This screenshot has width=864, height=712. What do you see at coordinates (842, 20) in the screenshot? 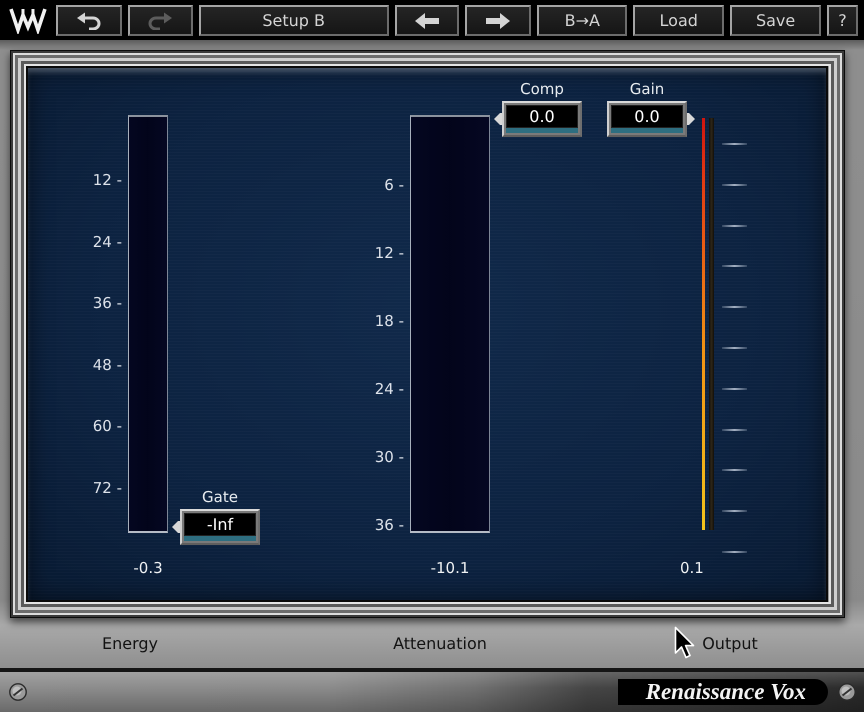
I see `toolbar-button: ?` at bounding box center [842, 20].